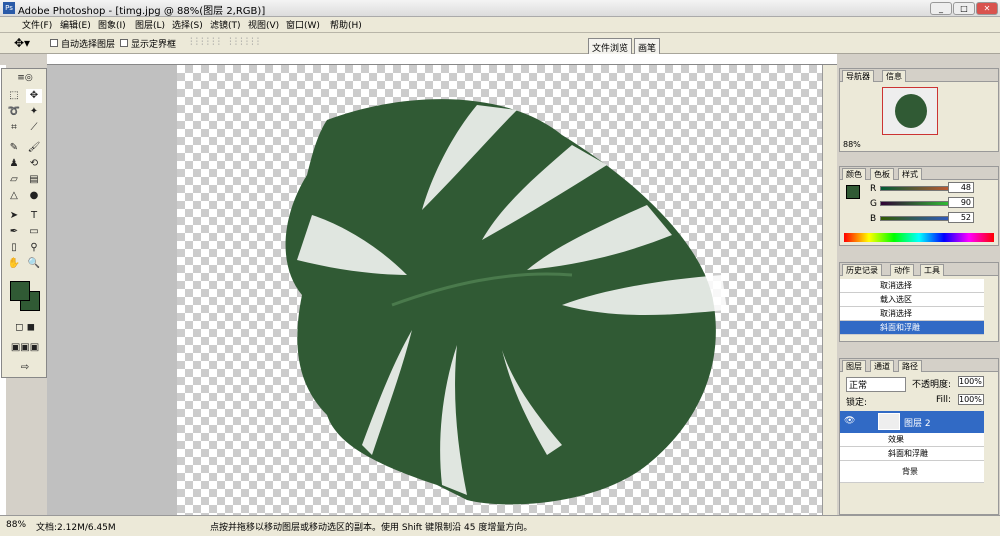  Describe the element at coordinates (187, 24) in the screenshot. I see `menu-select: 选择(S)` at that location.